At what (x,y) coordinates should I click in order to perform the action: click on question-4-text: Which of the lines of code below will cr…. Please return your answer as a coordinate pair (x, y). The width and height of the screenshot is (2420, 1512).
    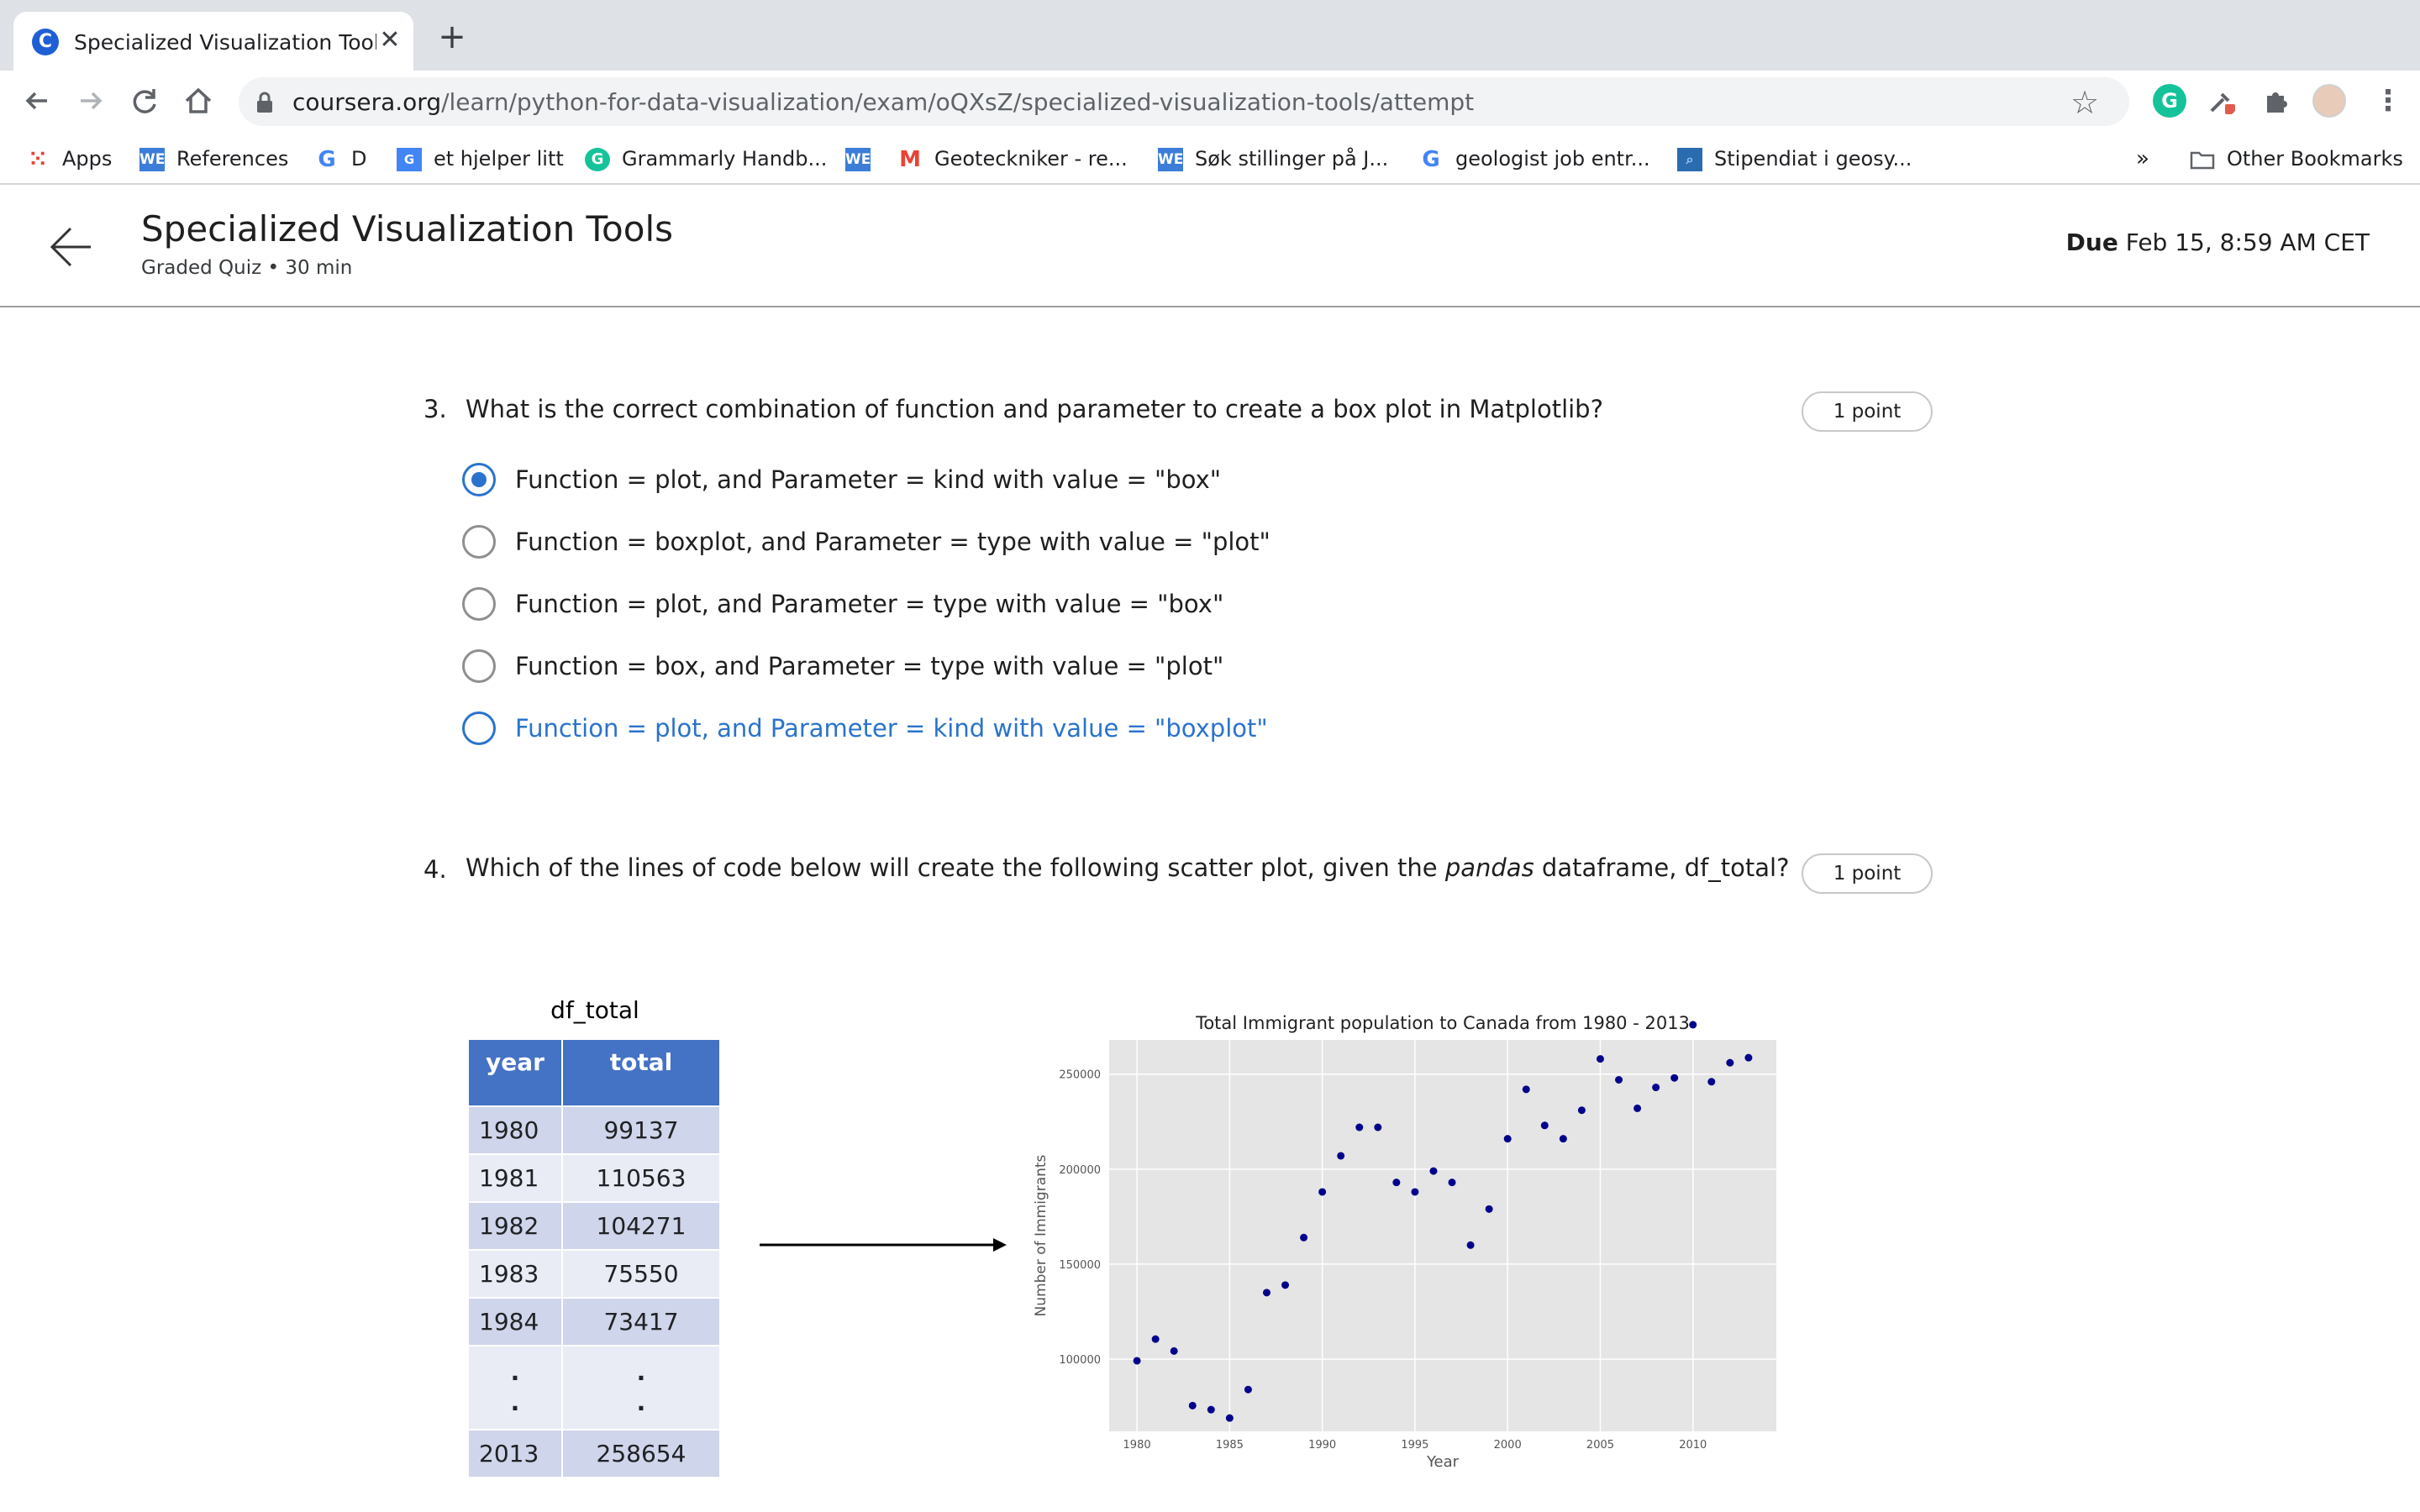
    Looking at the image, I should click on (1128, 867).